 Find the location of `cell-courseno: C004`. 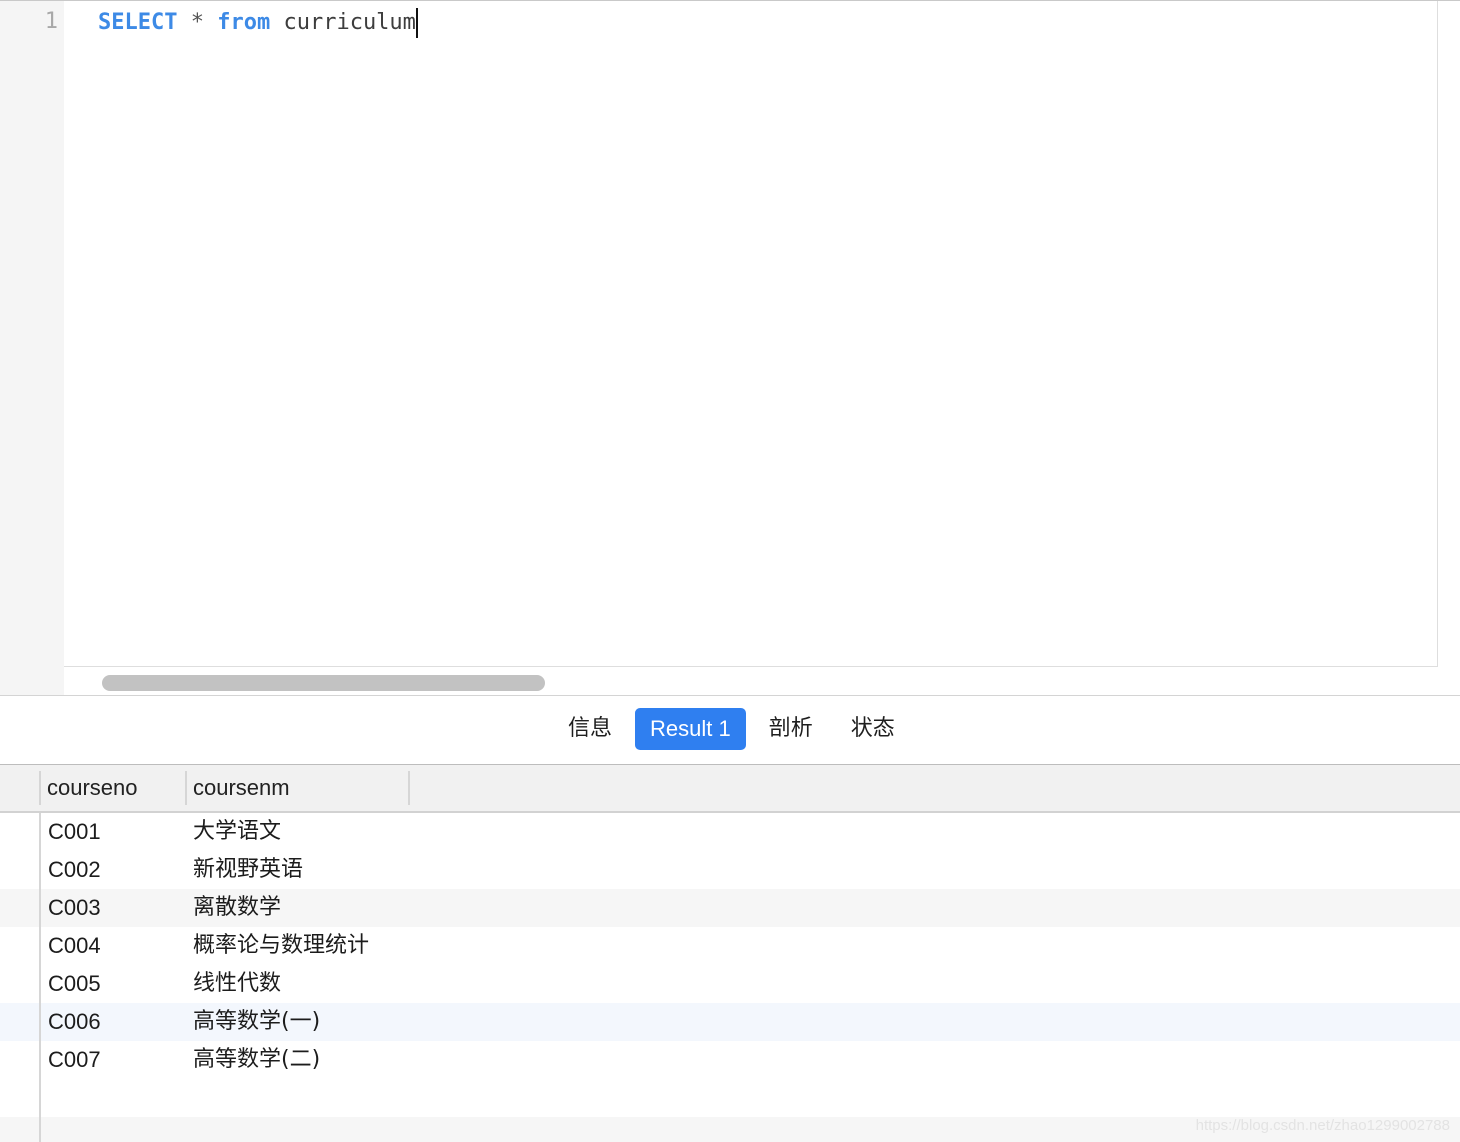

cell-courseno: C004 is located at coordinates (74, 946).